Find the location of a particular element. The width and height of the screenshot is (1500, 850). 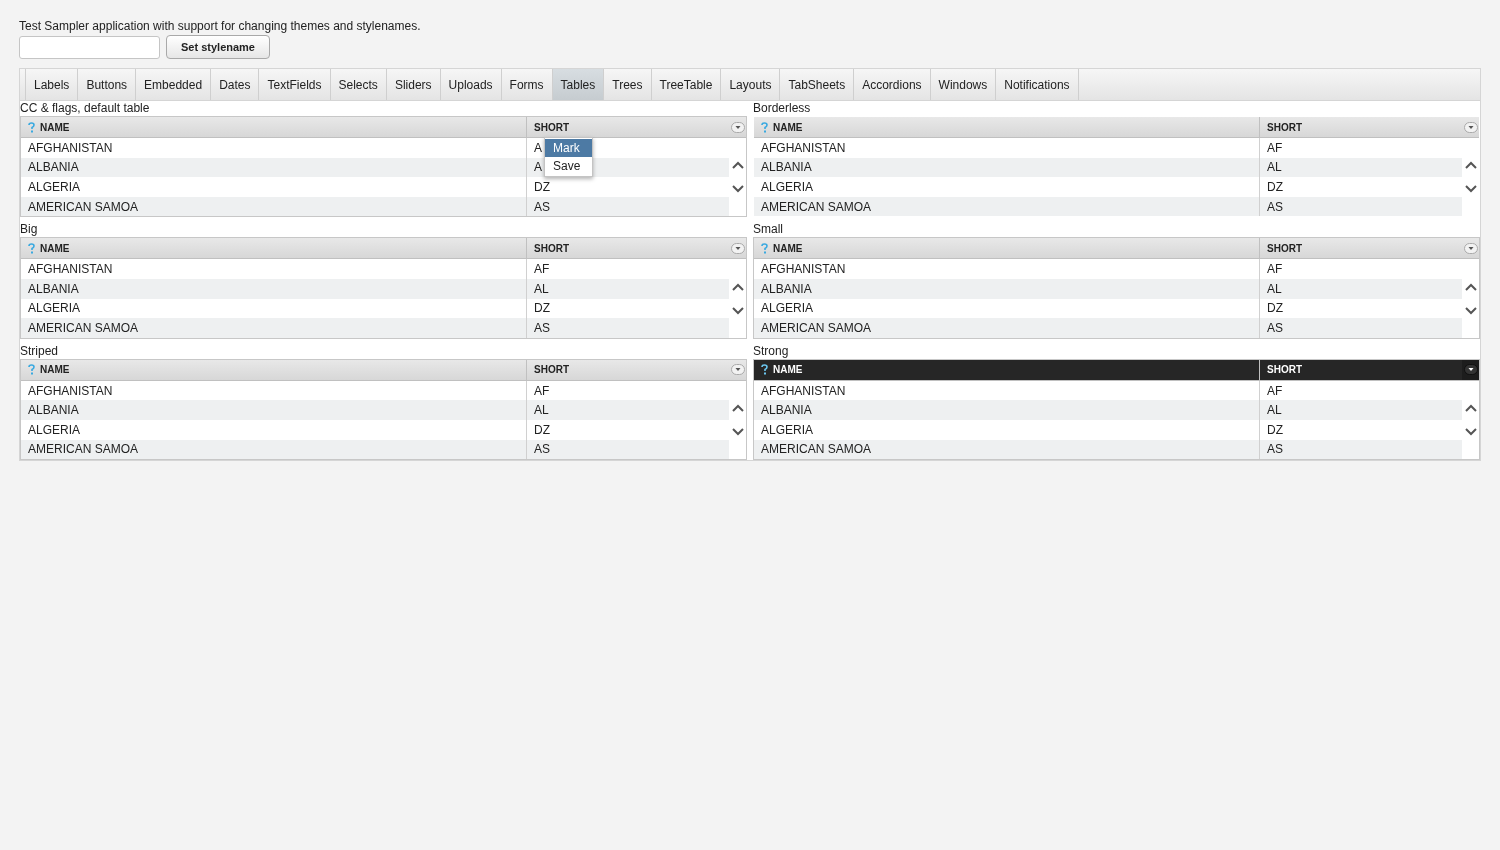

table-caption: Borderless is located at coordinates (782, 108).